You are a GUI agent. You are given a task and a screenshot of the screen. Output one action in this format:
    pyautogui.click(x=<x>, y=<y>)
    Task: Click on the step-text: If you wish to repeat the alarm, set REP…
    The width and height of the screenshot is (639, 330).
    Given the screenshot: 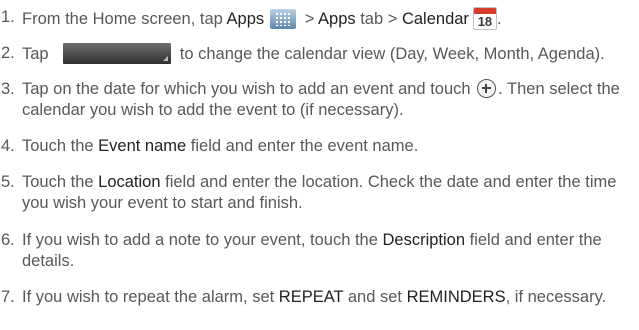 What is the action you would take?
    pyautogui.click(x=314, y=297)
    